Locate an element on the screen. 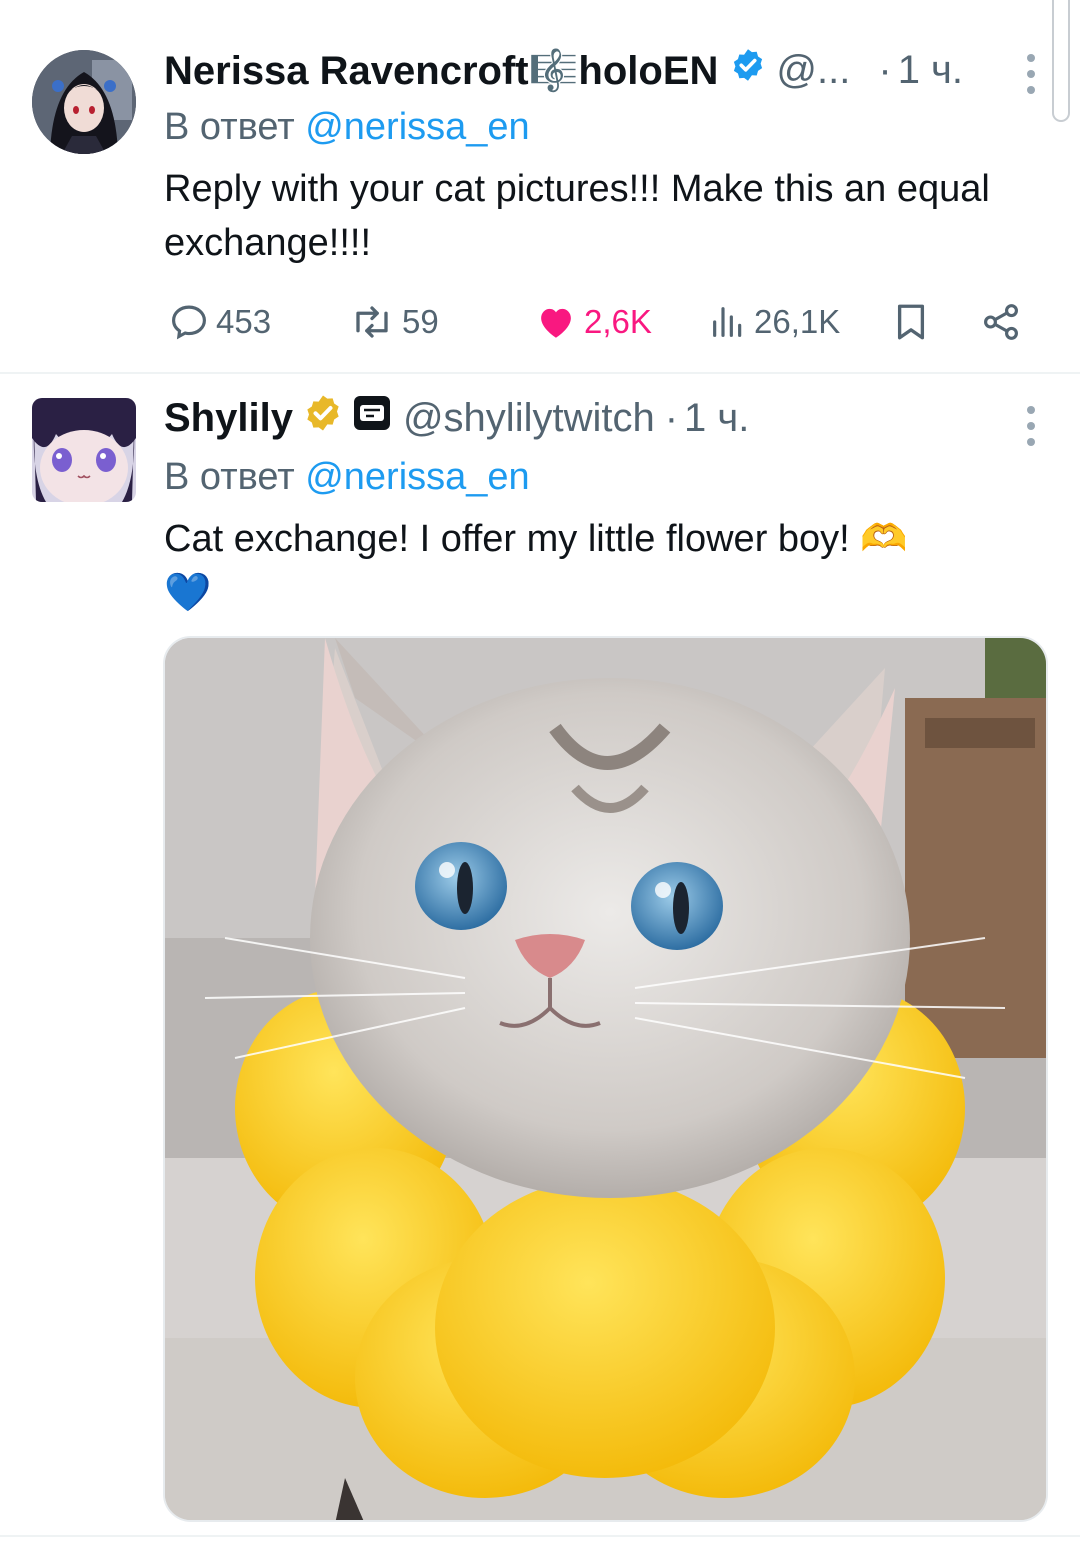  bookmark-icon is located at coordinates (911, 322).